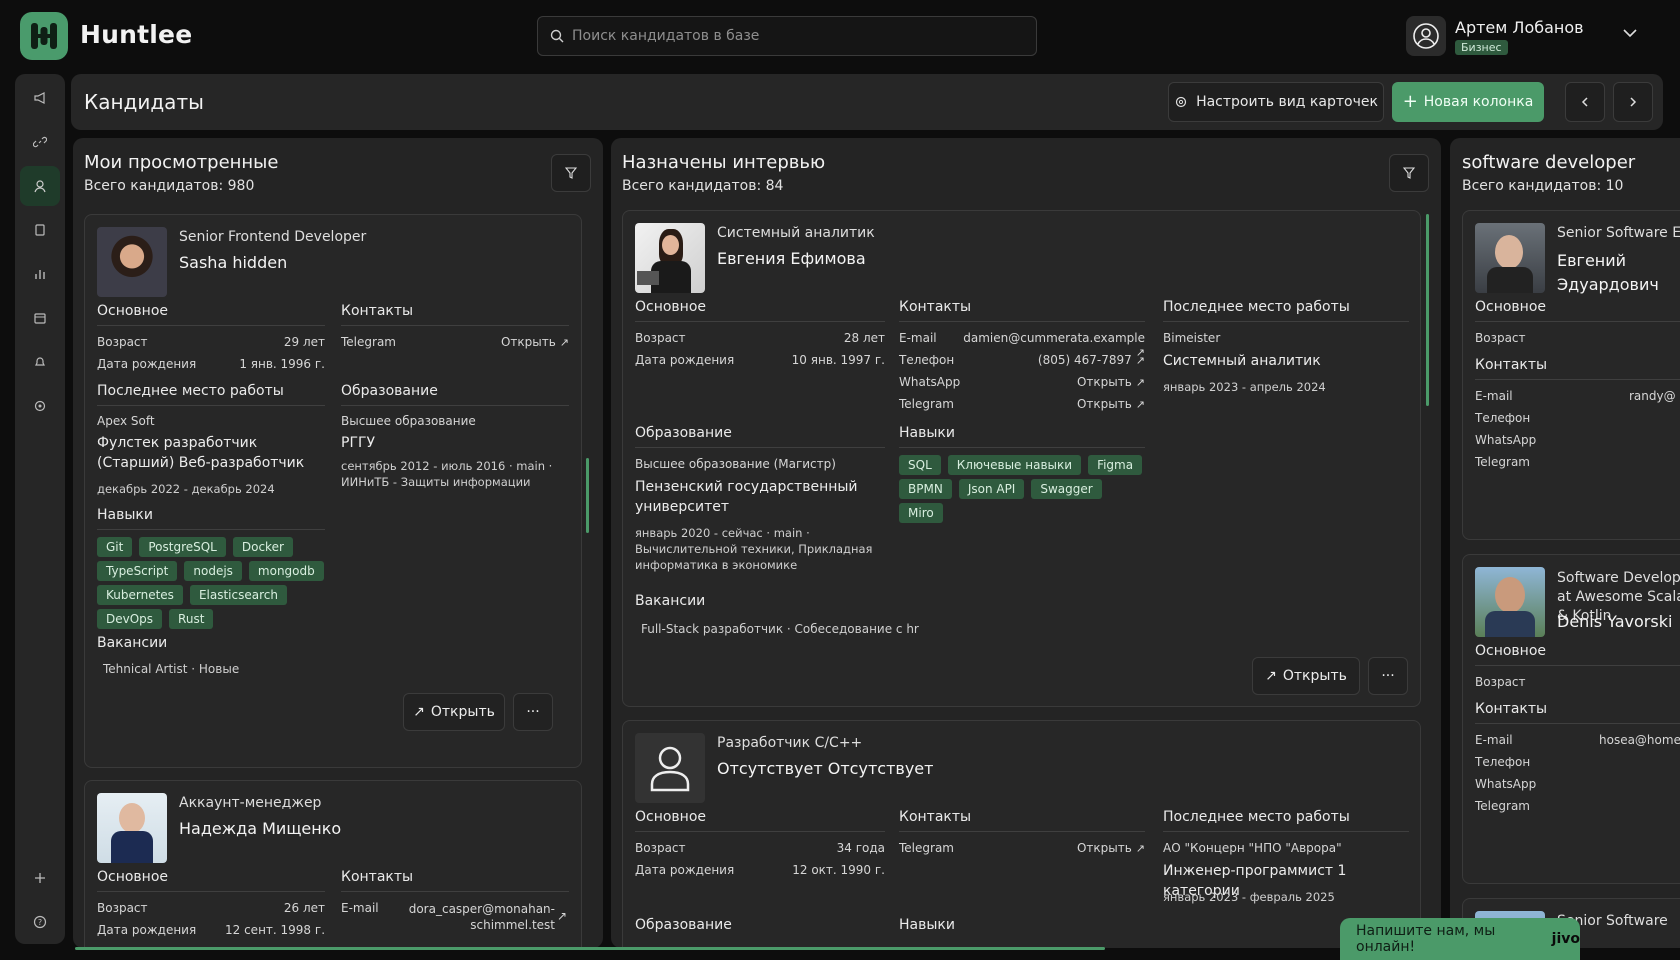 This screenshot has width=1680, height=960. What do you see at coordinates (144, 102) in the screenshot?
I see `page-title: Кандидаты` at bounding box center [144, 102].